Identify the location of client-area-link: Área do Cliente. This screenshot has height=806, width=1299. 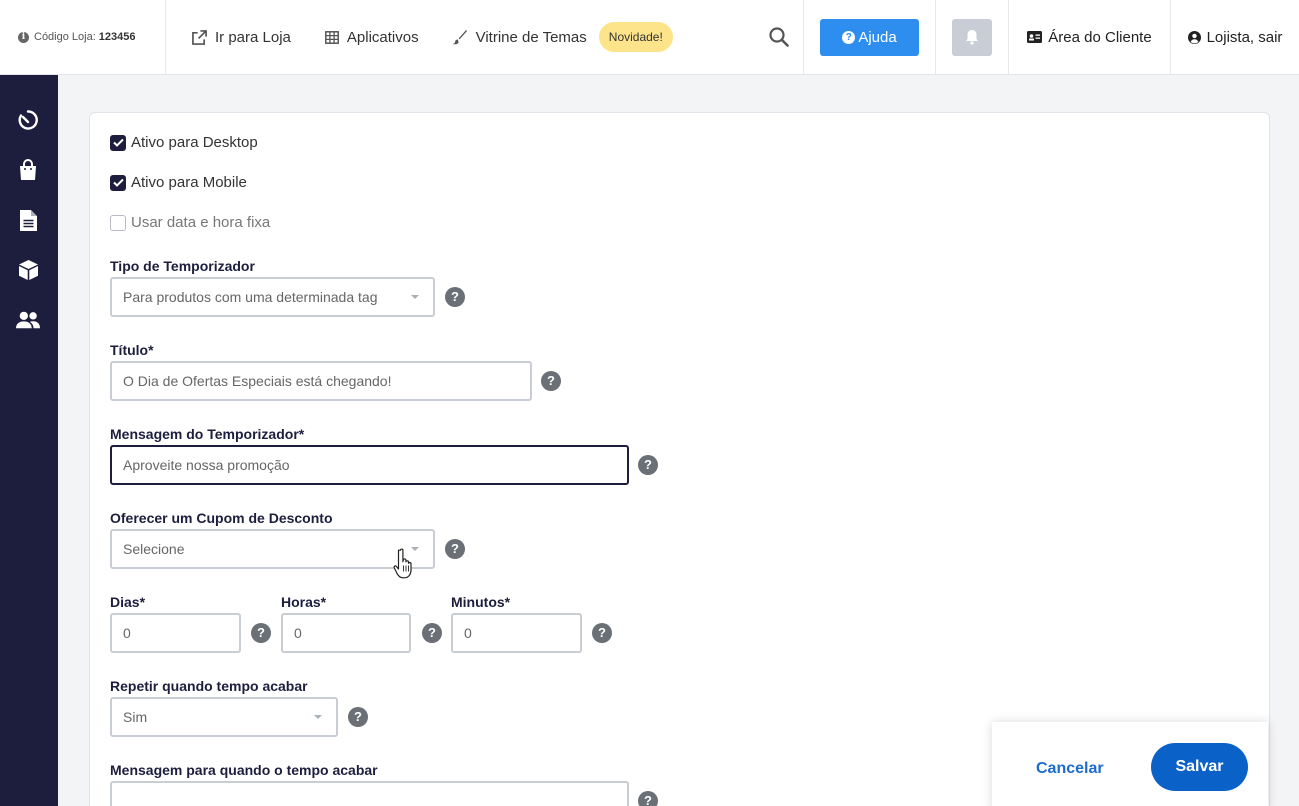
(1090, 37).